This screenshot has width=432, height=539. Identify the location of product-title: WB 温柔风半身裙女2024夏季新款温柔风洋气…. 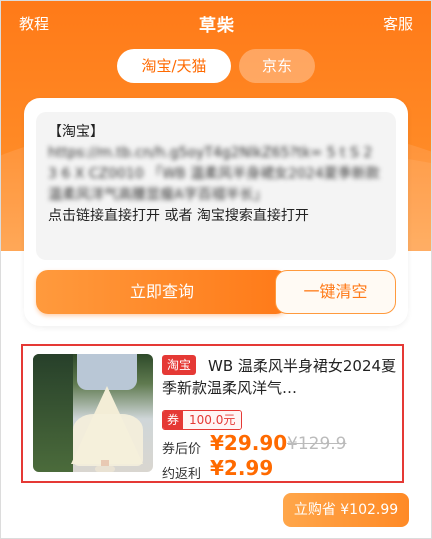
(280, 377).